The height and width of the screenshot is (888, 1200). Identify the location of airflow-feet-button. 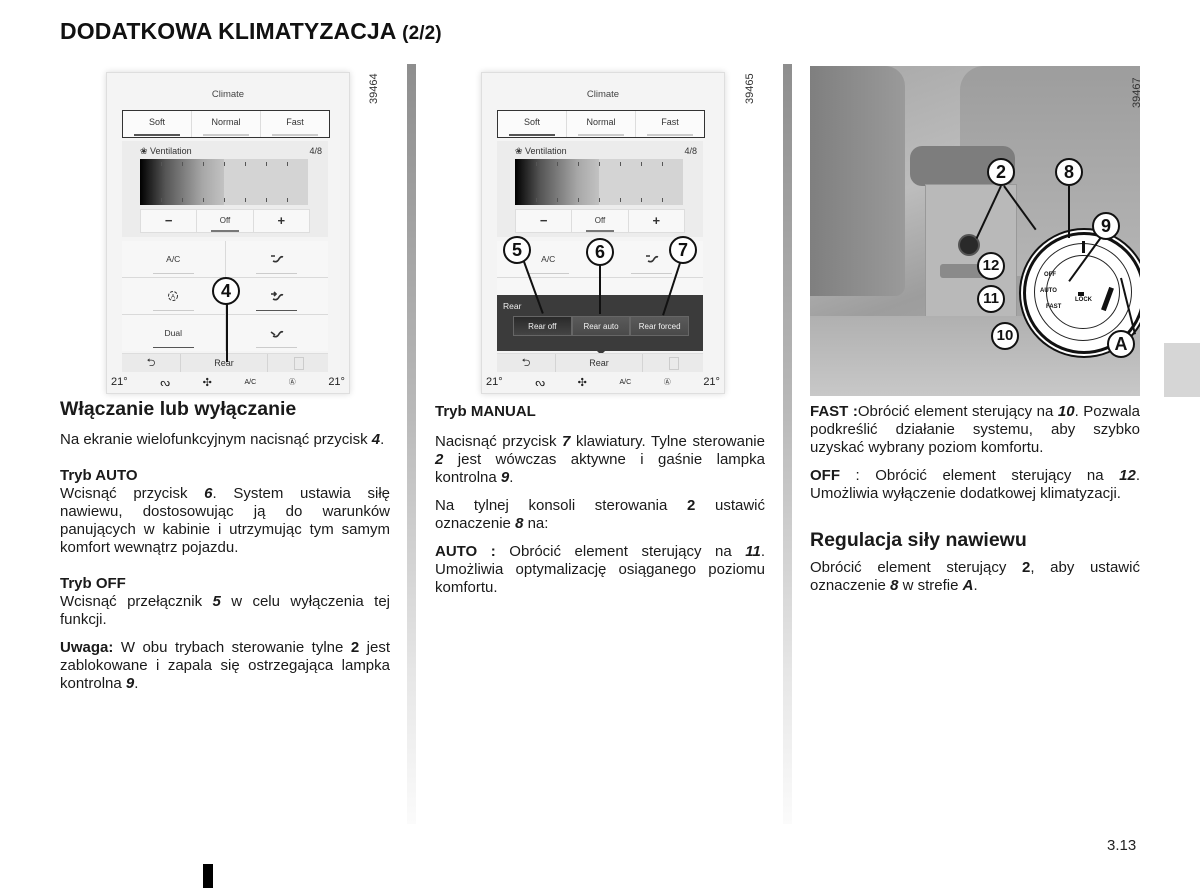
(276, 296).